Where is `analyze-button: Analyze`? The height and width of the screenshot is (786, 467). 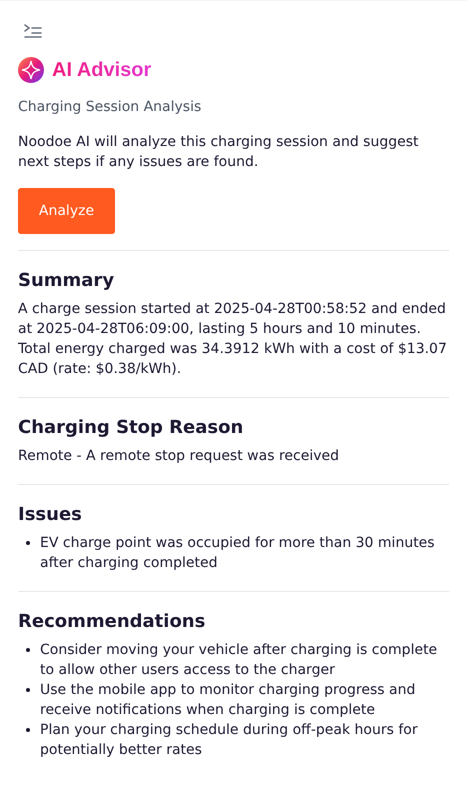 analyze-button: Analyze is located at coordinates (66, 211).